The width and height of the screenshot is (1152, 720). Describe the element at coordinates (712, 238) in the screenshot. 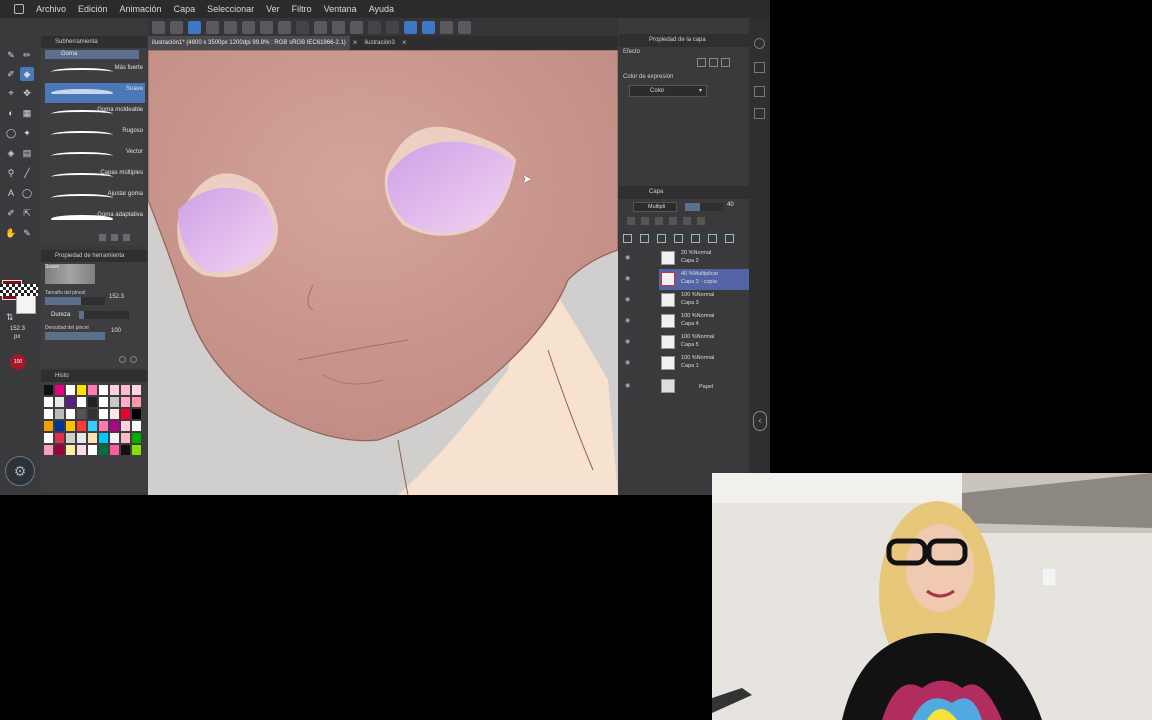

I see `mask-icon` at that location.